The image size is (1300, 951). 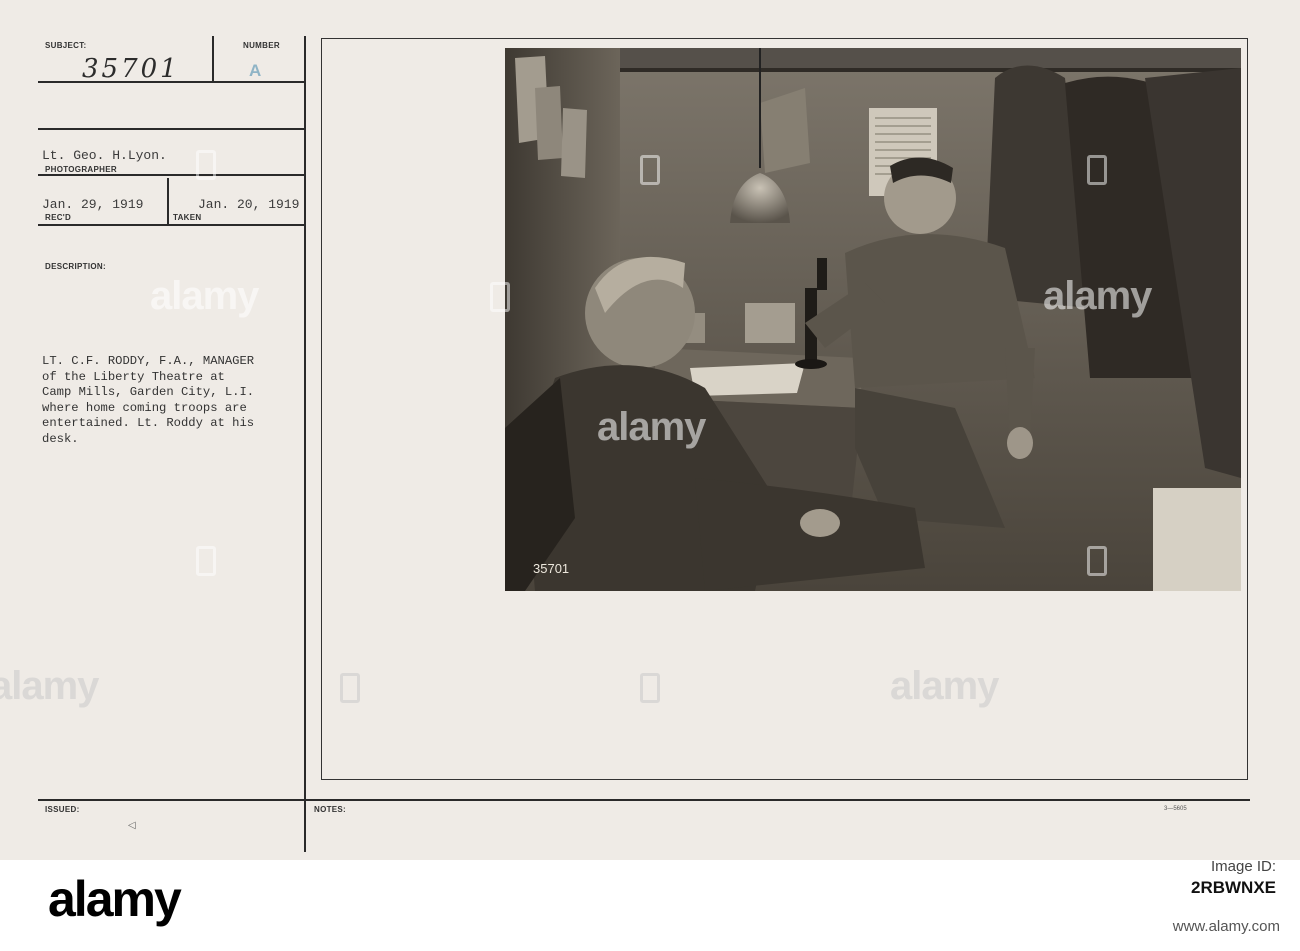 I want to click on form-number: 3—5605, so click(x=1175, y=809).